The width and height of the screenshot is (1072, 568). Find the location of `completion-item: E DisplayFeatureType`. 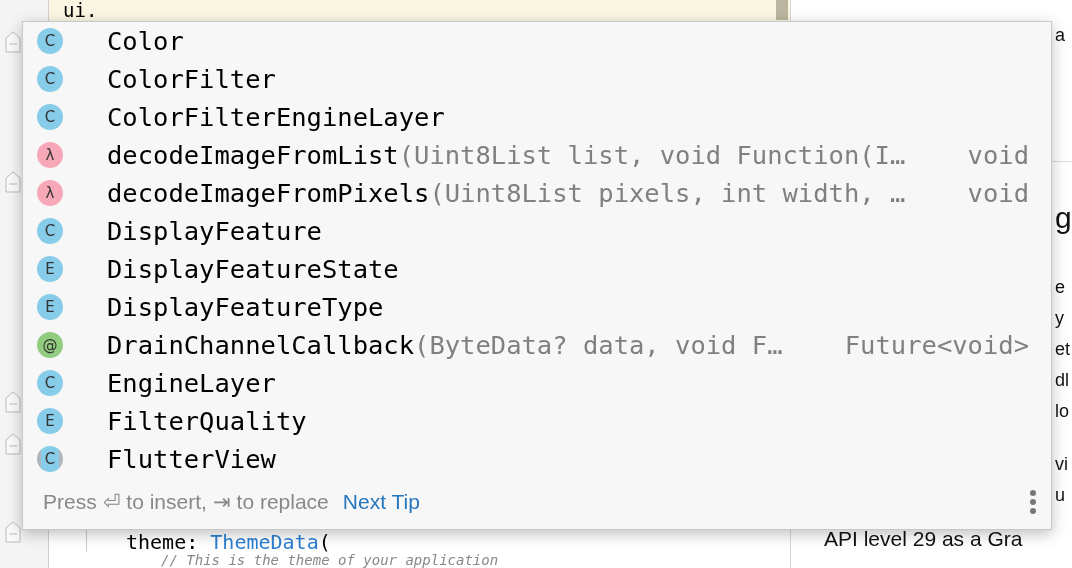

completion-item: E DisplayFeatureType is located at coordinates (537, 307).